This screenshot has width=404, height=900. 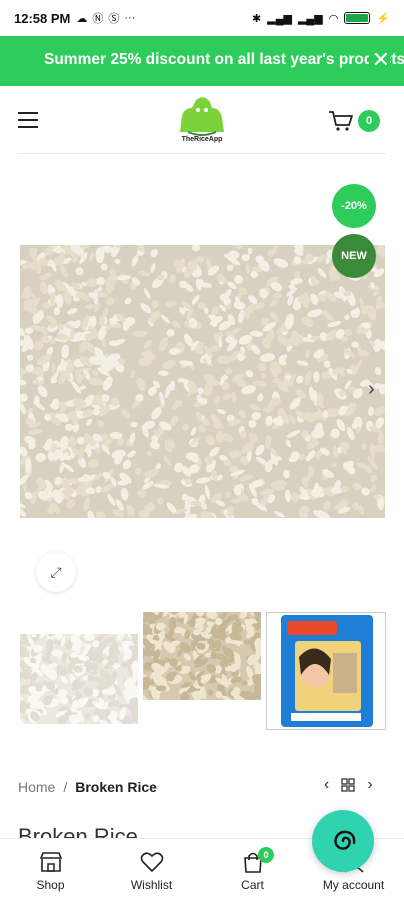 I want to click on spiral-icon, so click(x=345, y=840).